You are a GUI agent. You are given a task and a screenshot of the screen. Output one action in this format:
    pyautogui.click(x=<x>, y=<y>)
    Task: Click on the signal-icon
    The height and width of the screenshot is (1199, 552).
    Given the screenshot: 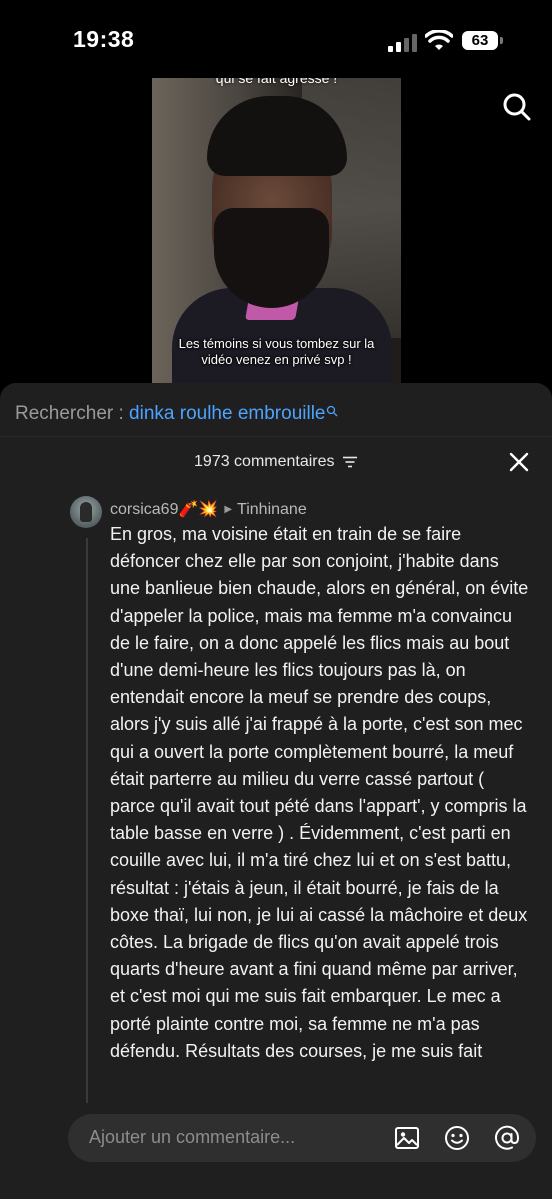 What is the action you would take?
    pyautogui.click(x=403, y=43)
    